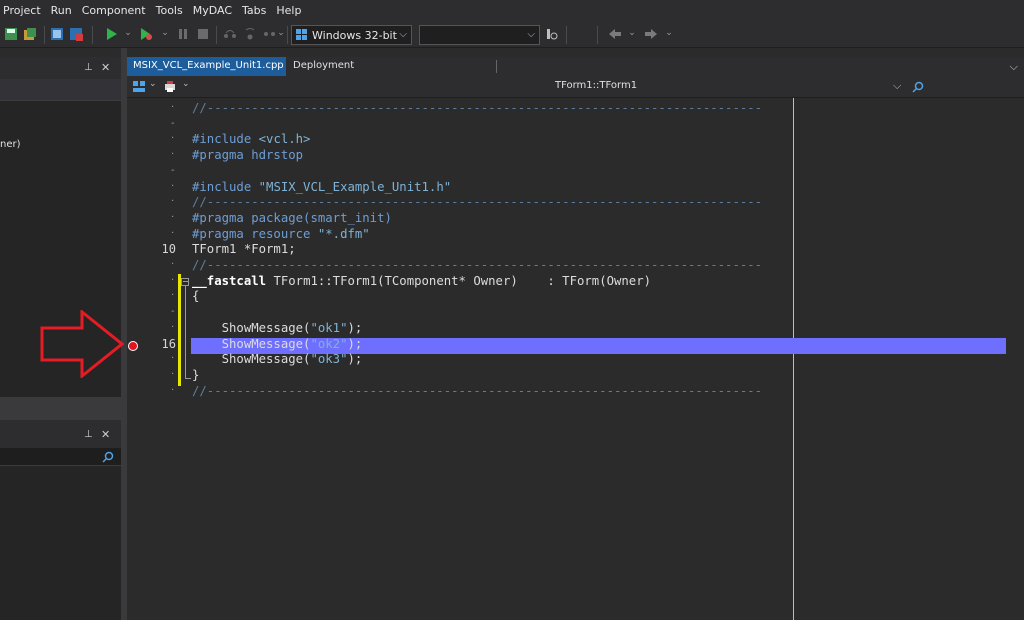  What do you see at coordinates (651, 34) in the screenshot?
I see `forward-arrow-icon` at bounding box center [651, 34].